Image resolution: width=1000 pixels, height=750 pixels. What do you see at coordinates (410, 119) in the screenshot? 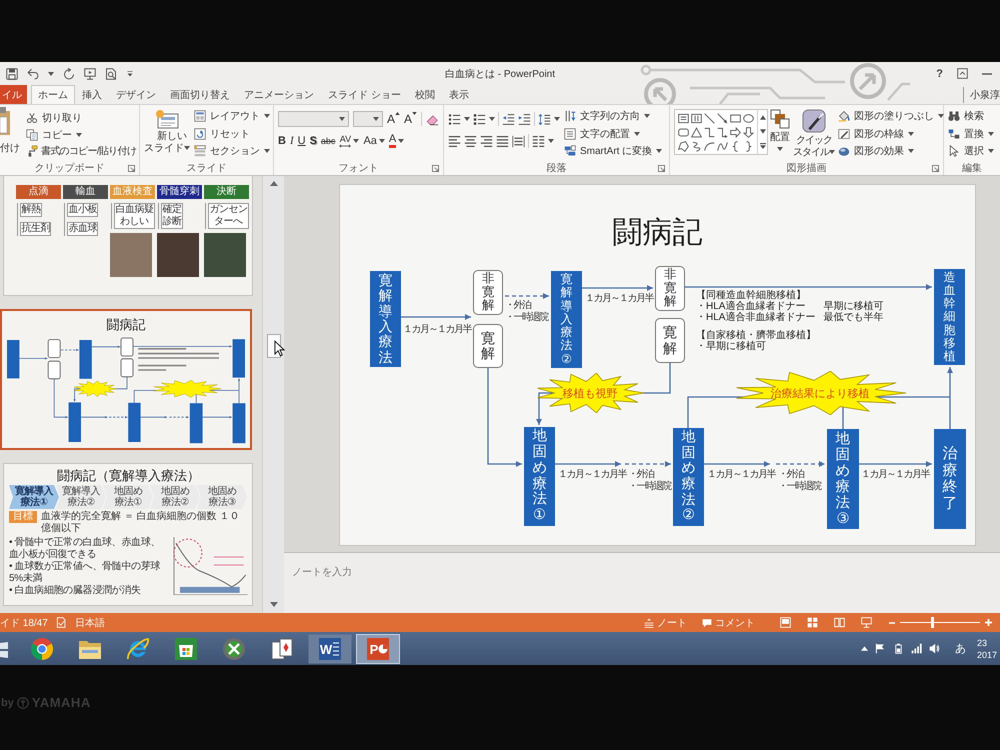
I see `shrink-font-button: A` at bounding box center [410, 119].